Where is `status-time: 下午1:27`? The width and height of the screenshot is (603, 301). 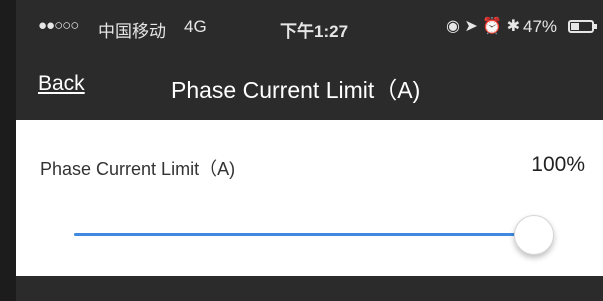 status-time: 下午1:27 is located at coordinates (314, 31).